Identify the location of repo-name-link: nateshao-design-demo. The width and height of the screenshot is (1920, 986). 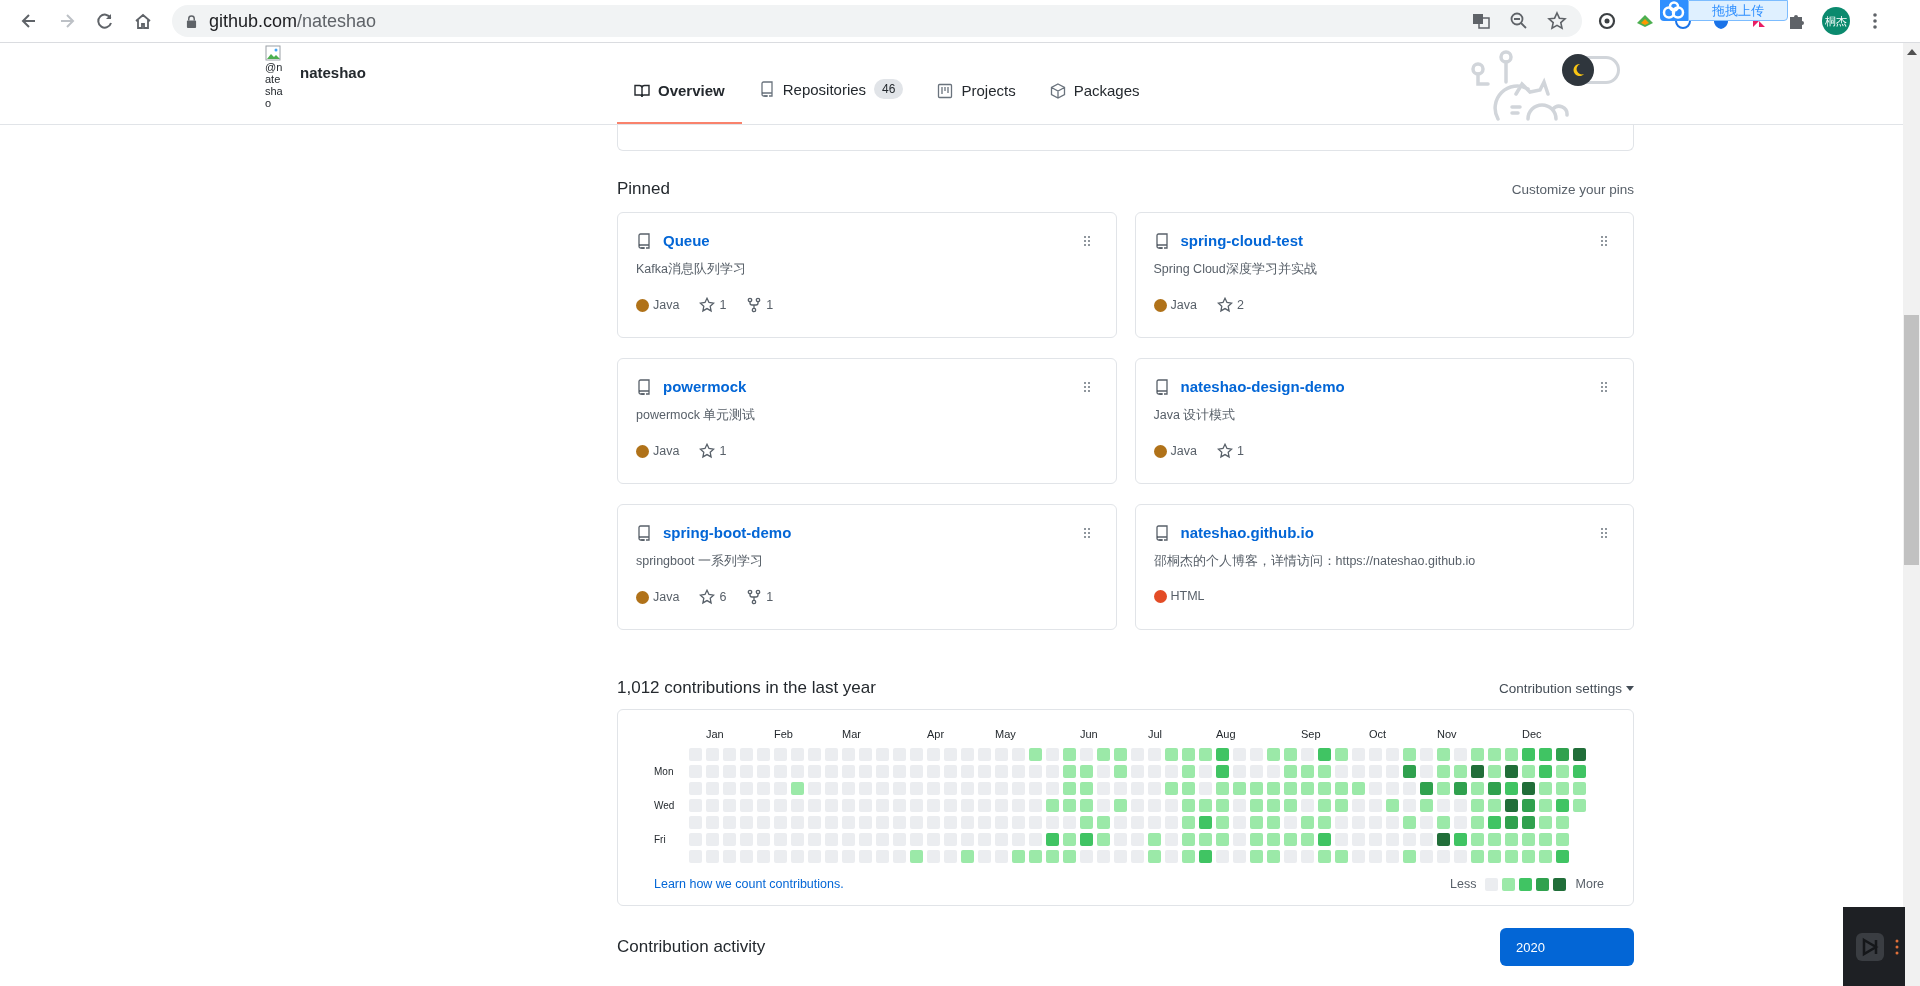
(1262, 386).